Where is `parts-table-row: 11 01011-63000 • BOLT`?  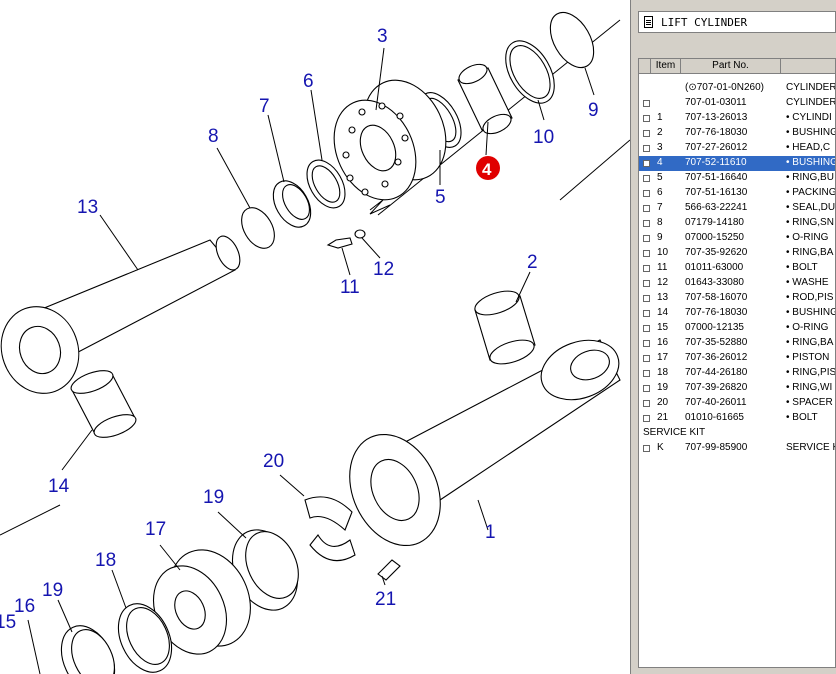
parts-table-row: 11 01011-63000 • BOLT is located at coordinates (737, 268).